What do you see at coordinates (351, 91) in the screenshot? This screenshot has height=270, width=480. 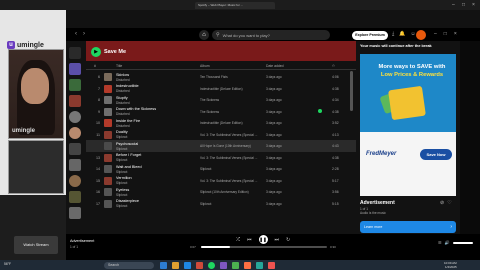 I see `scrollbar` at bounding box center [351, 91].